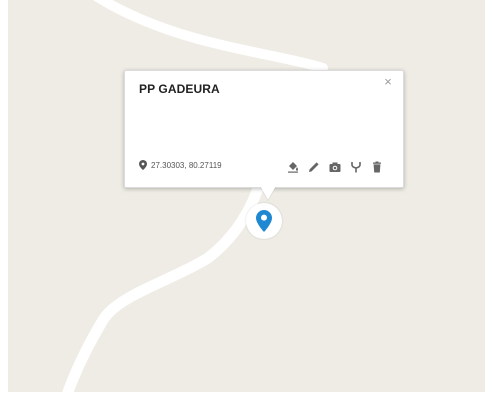  What do you see at coordinates (356, 167) in the screenshot?
I see `fork-icon` at bounding box center [356, 167].